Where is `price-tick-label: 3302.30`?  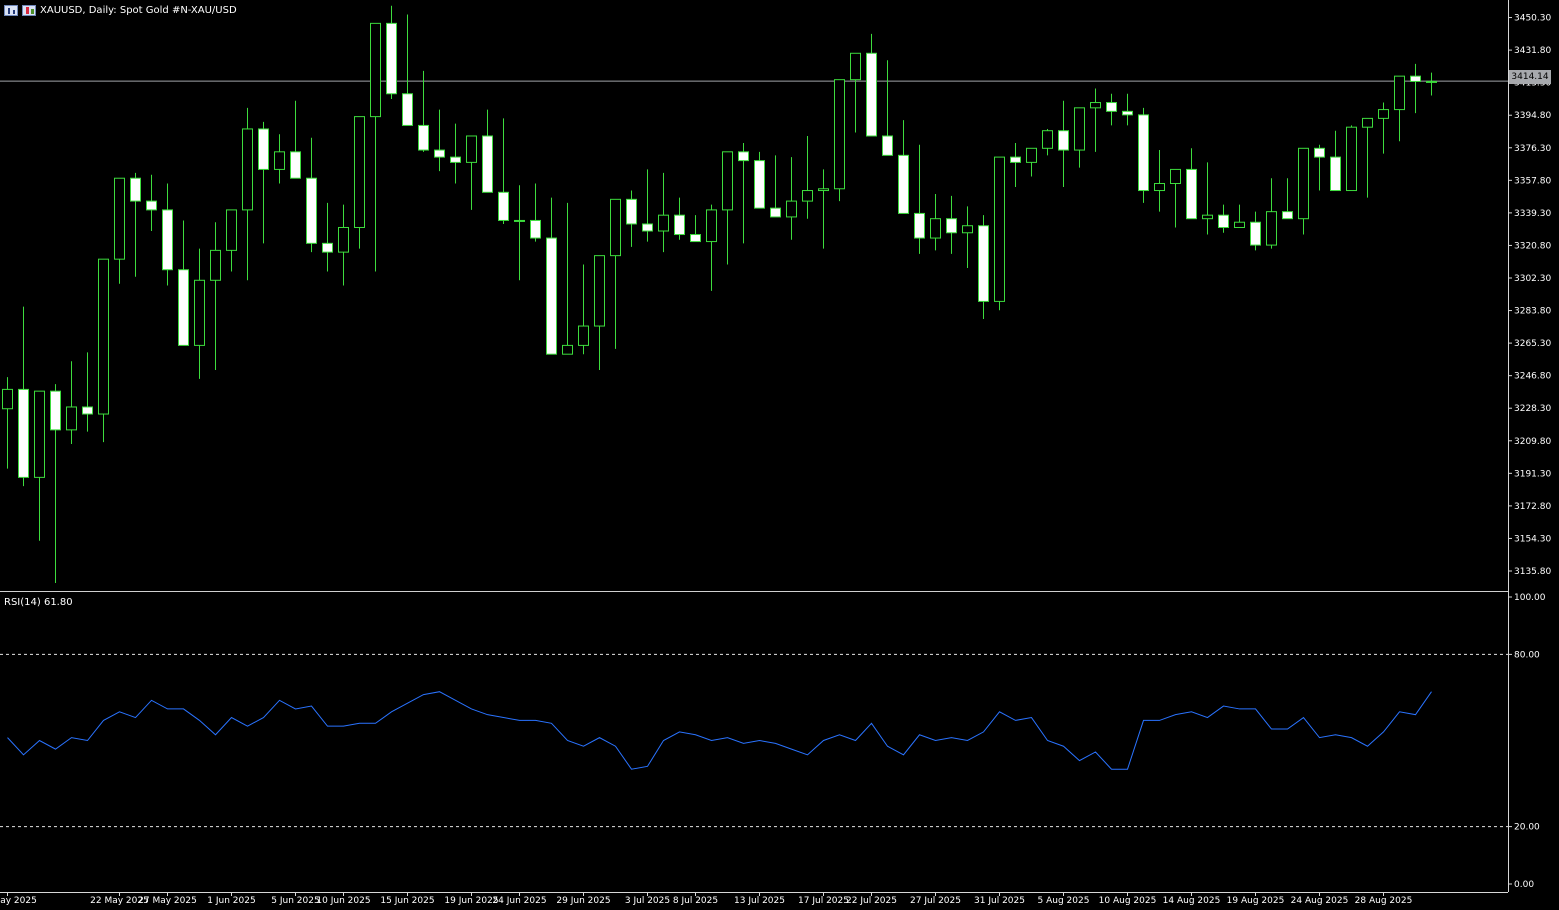
price-tick-label: 3302.30 is located at coordinates (1532, 279).